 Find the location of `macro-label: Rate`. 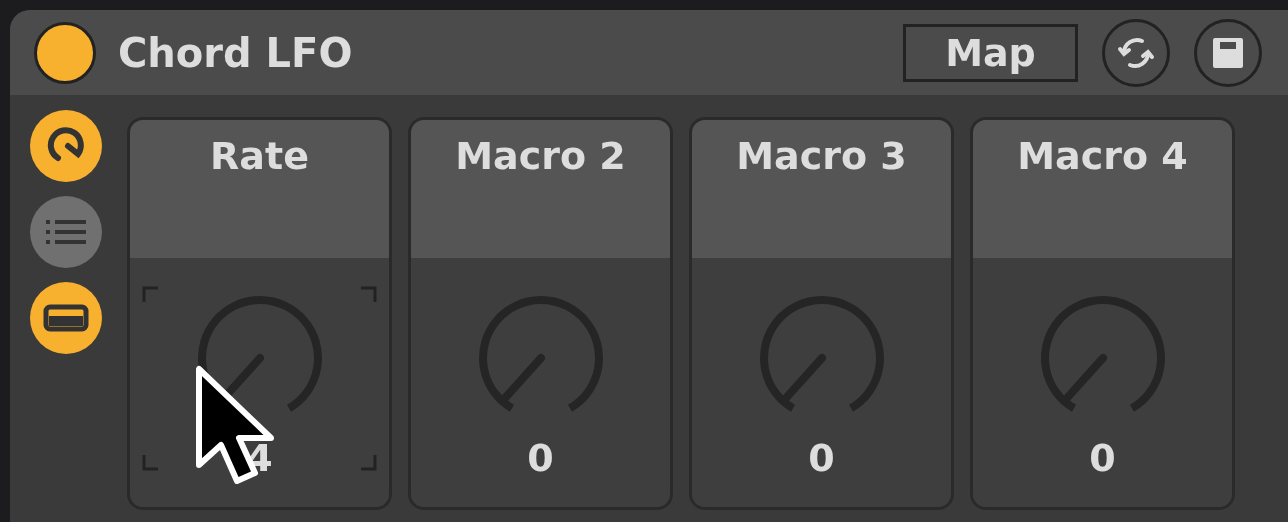

macro-label: Rate is located at coordinates (259, 157).